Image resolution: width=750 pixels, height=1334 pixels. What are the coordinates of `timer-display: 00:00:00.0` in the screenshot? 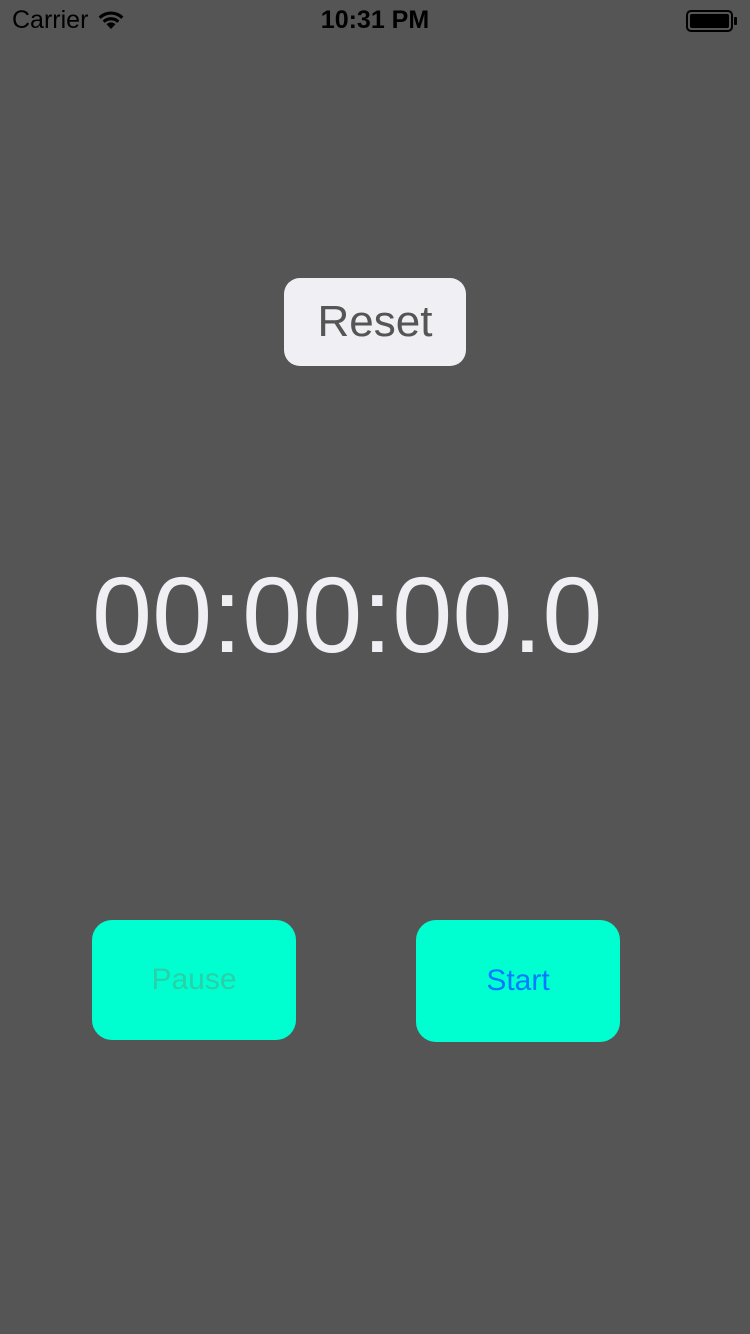 It's located at (347, 614).